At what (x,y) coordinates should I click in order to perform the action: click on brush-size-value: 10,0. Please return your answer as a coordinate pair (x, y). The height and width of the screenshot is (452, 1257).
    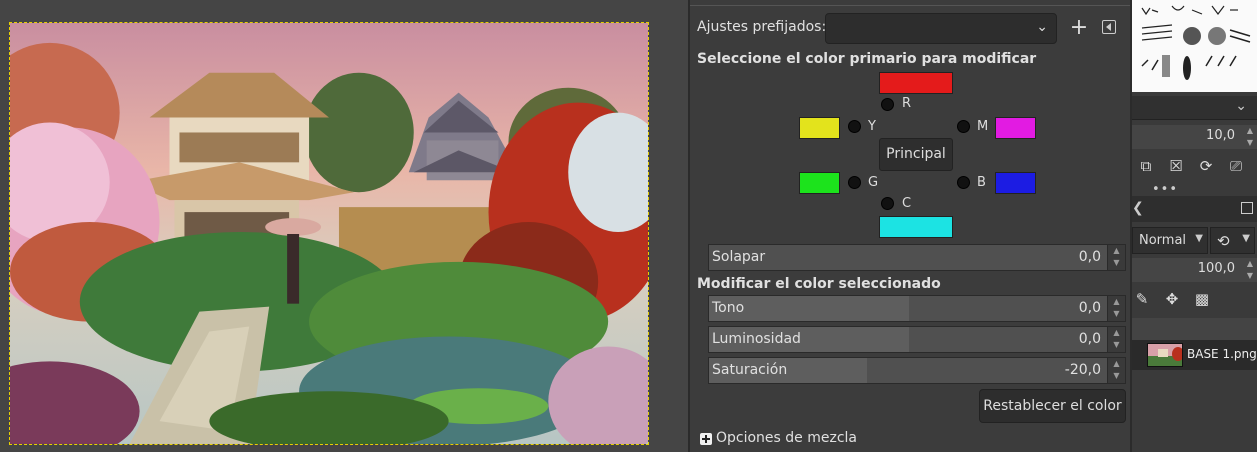
    Looking at the image, I should click on (1220, 135).